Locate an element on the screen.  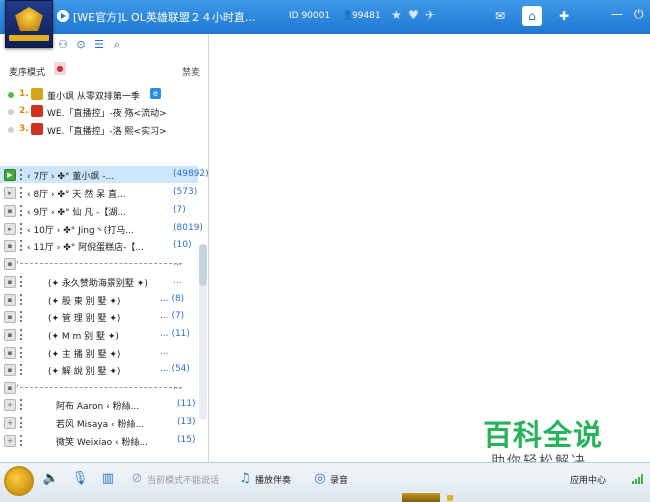
avatar-icon is located at coordinates (19, 481).